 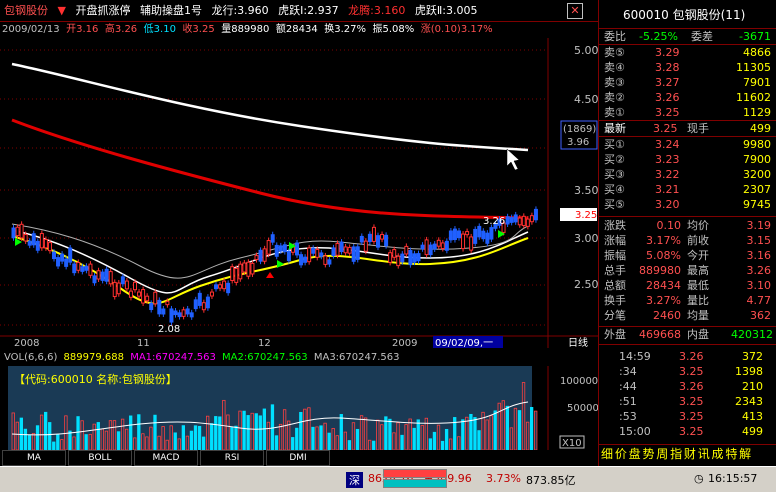 I want to click on stat-value: 0.10, so click(x=669, y=225).